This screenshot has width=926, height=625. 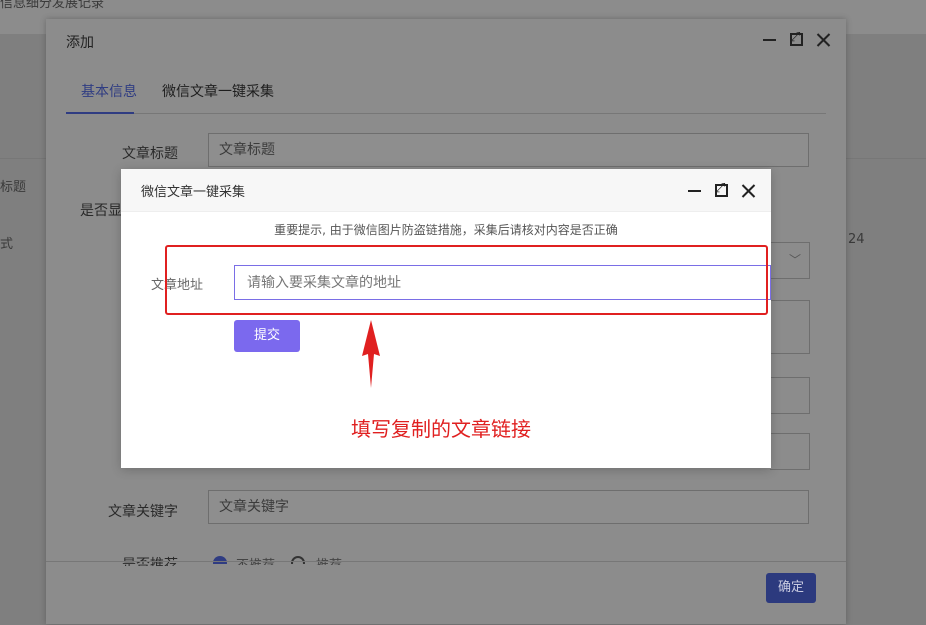 I want to click on tab-wechat-collect-label: 微信文章一键采集, so click(x=218, y=92).